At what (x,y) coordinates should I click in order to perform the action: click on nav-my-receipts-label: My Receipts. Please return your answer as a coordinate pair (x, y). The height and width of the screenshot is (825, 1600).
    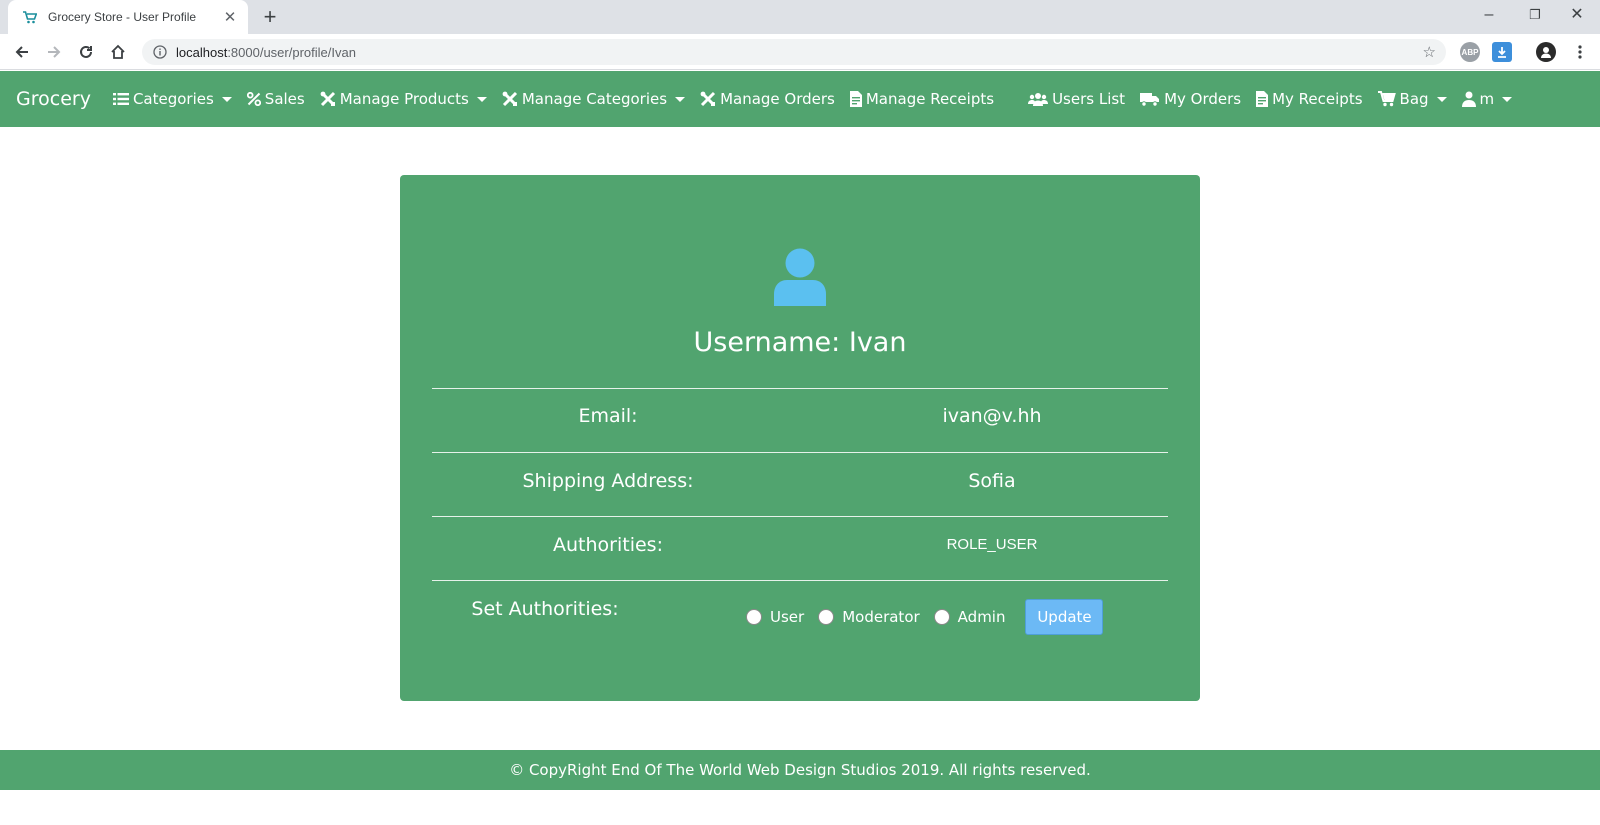
    Looking at the image, I should click on (1317, 99).